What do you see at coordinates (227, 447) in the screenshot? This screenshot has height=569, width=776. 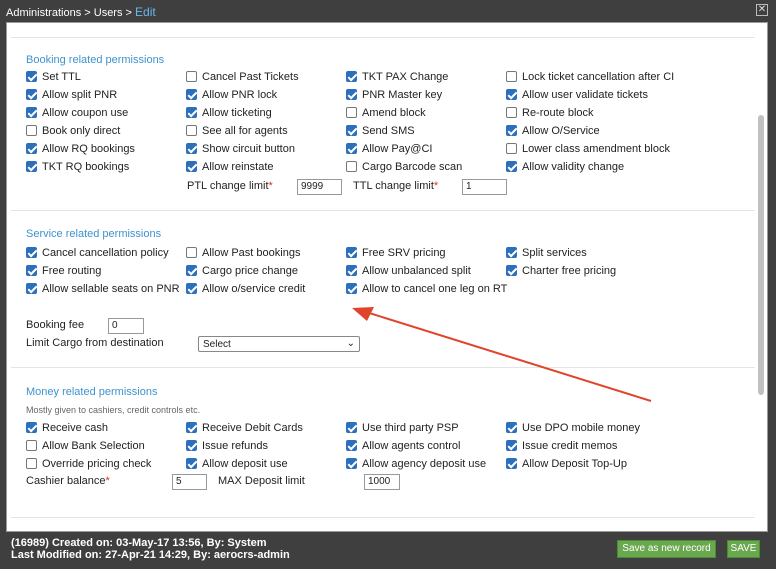 I see `checkbox-issue-refunds: Issue refunds` at bounding box center [227, 447].